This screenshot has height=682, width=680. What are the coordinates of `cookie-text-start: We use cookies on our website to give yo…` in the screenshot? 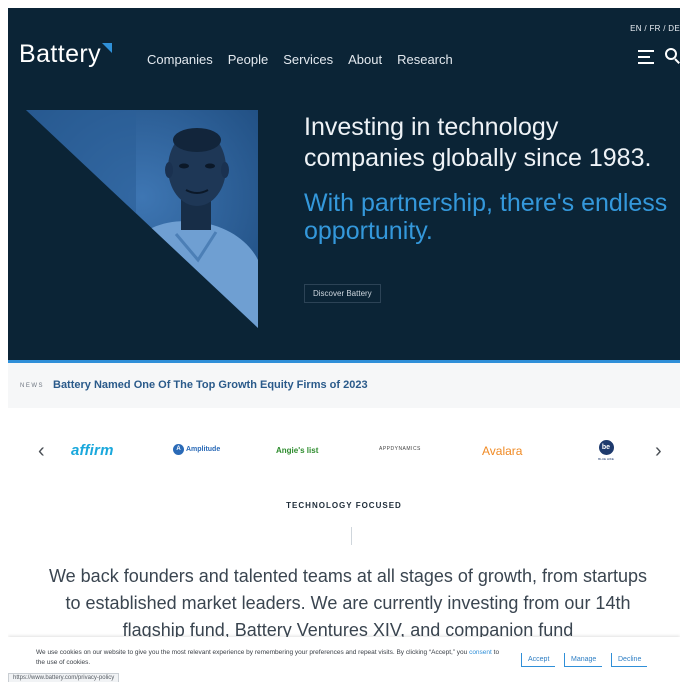 It's located at (253, 652).